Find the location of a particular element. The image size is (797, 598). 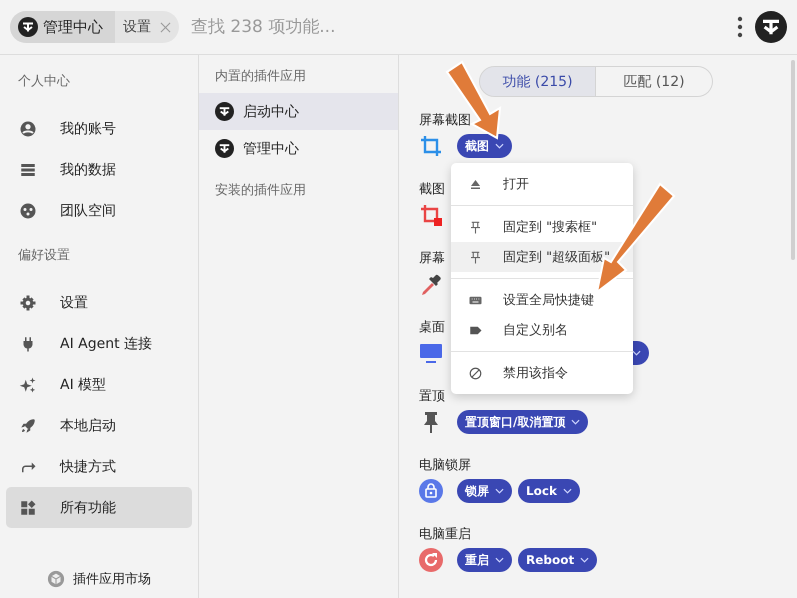

command-chip: 截图 is located at coordinates (484, 146).